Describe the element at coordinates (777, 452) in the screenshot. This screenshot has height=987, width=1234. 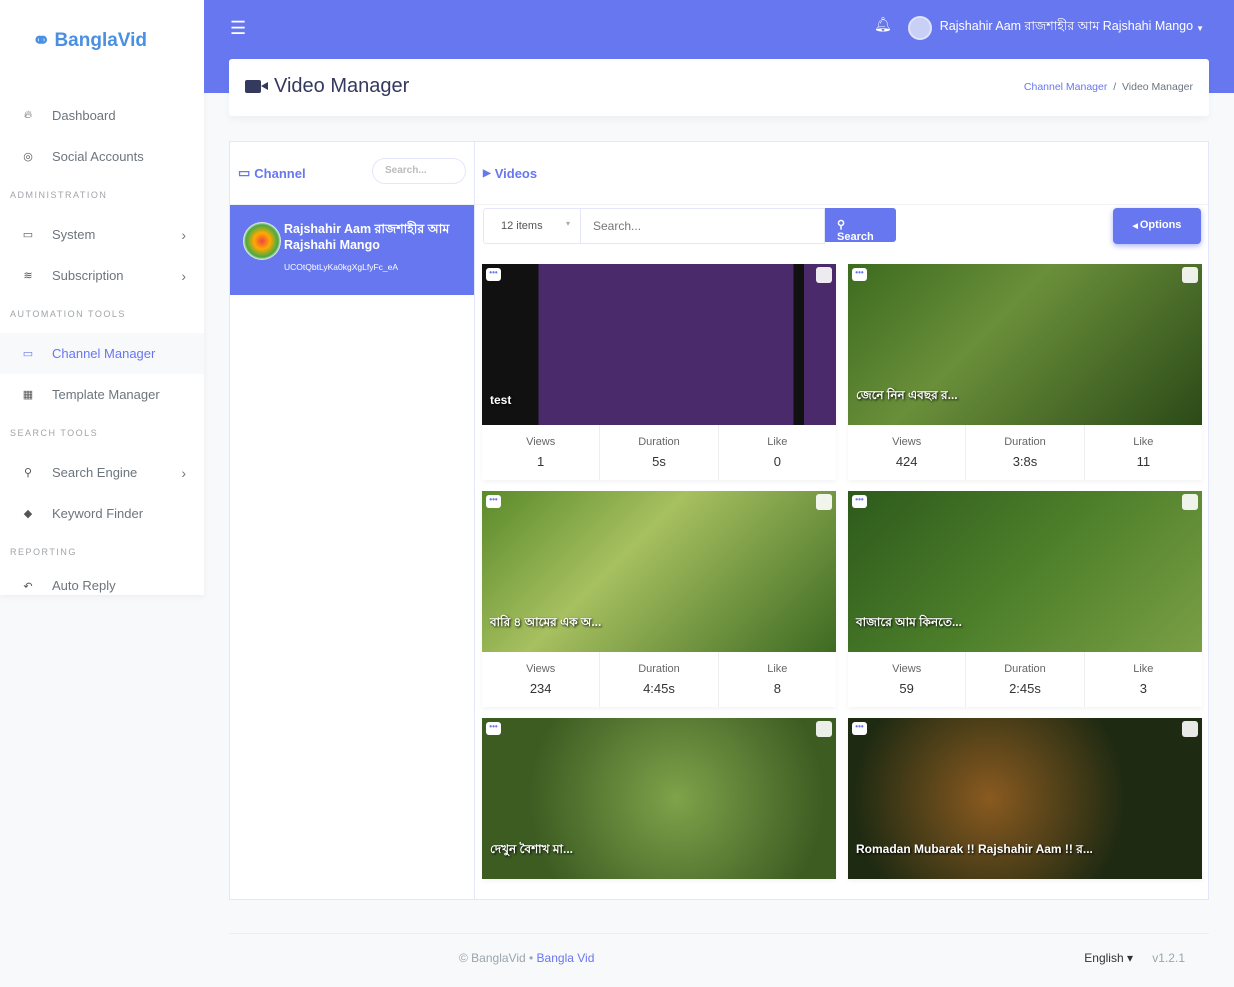
I see `stat-like: Like 0` at that location.